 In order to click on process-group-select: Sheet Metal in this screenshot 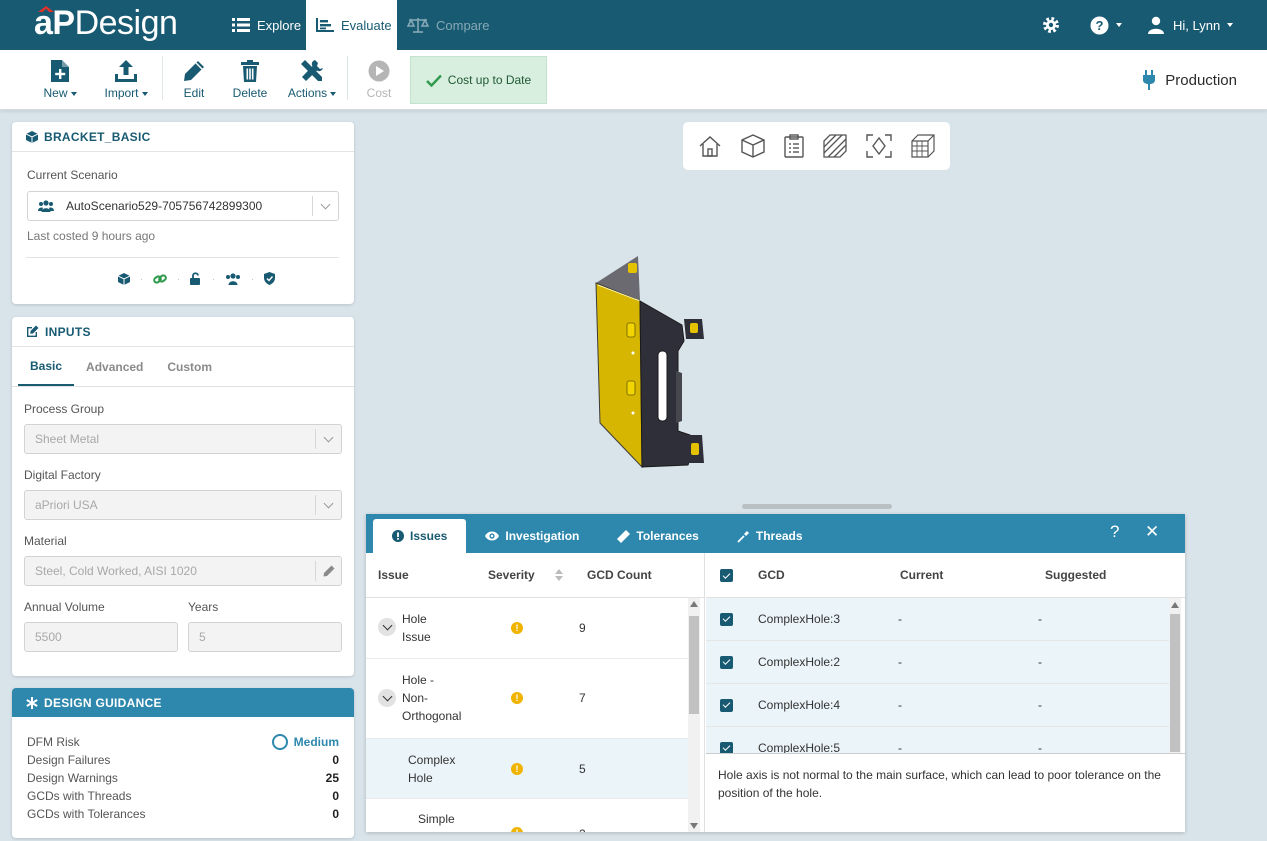, I will do `click(183, 439)`.